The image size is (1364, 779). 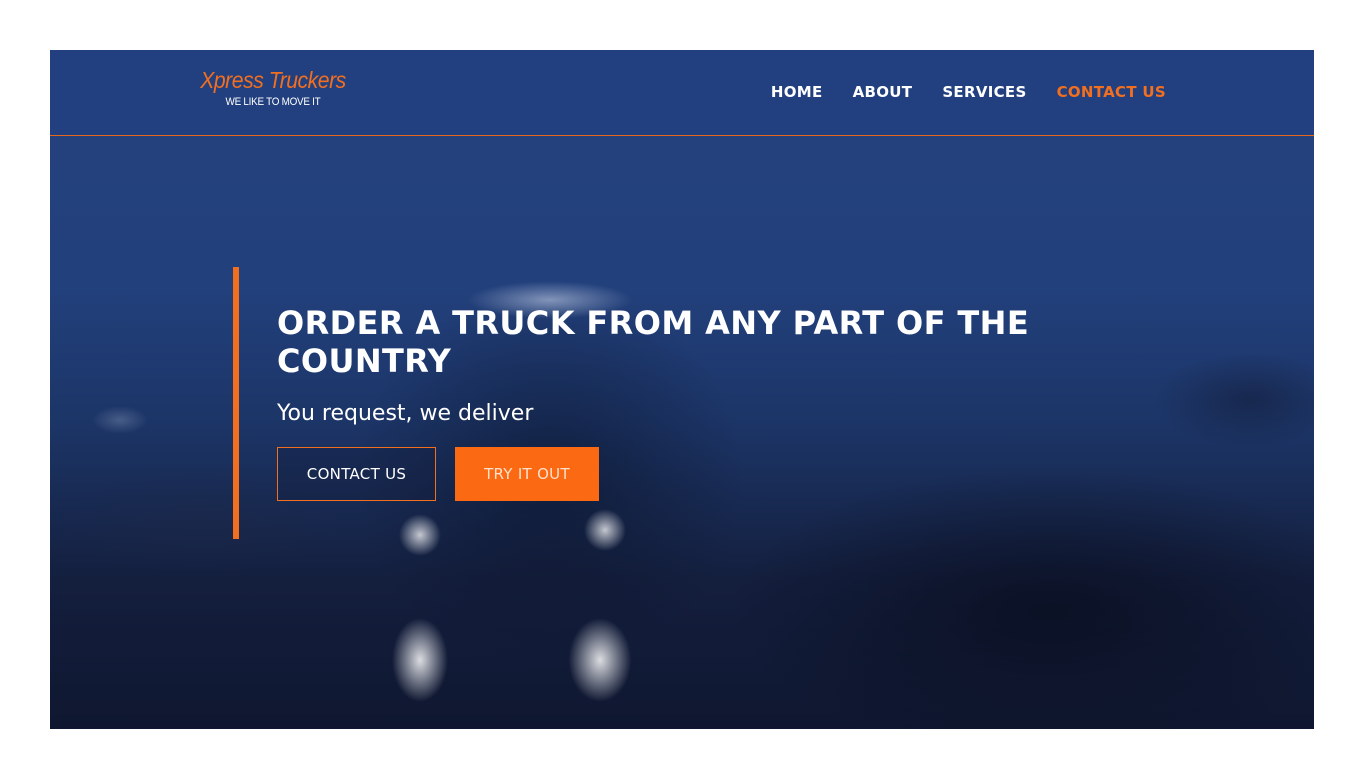 I want to click on hero-accent-bar, so click(x=236, y=403).